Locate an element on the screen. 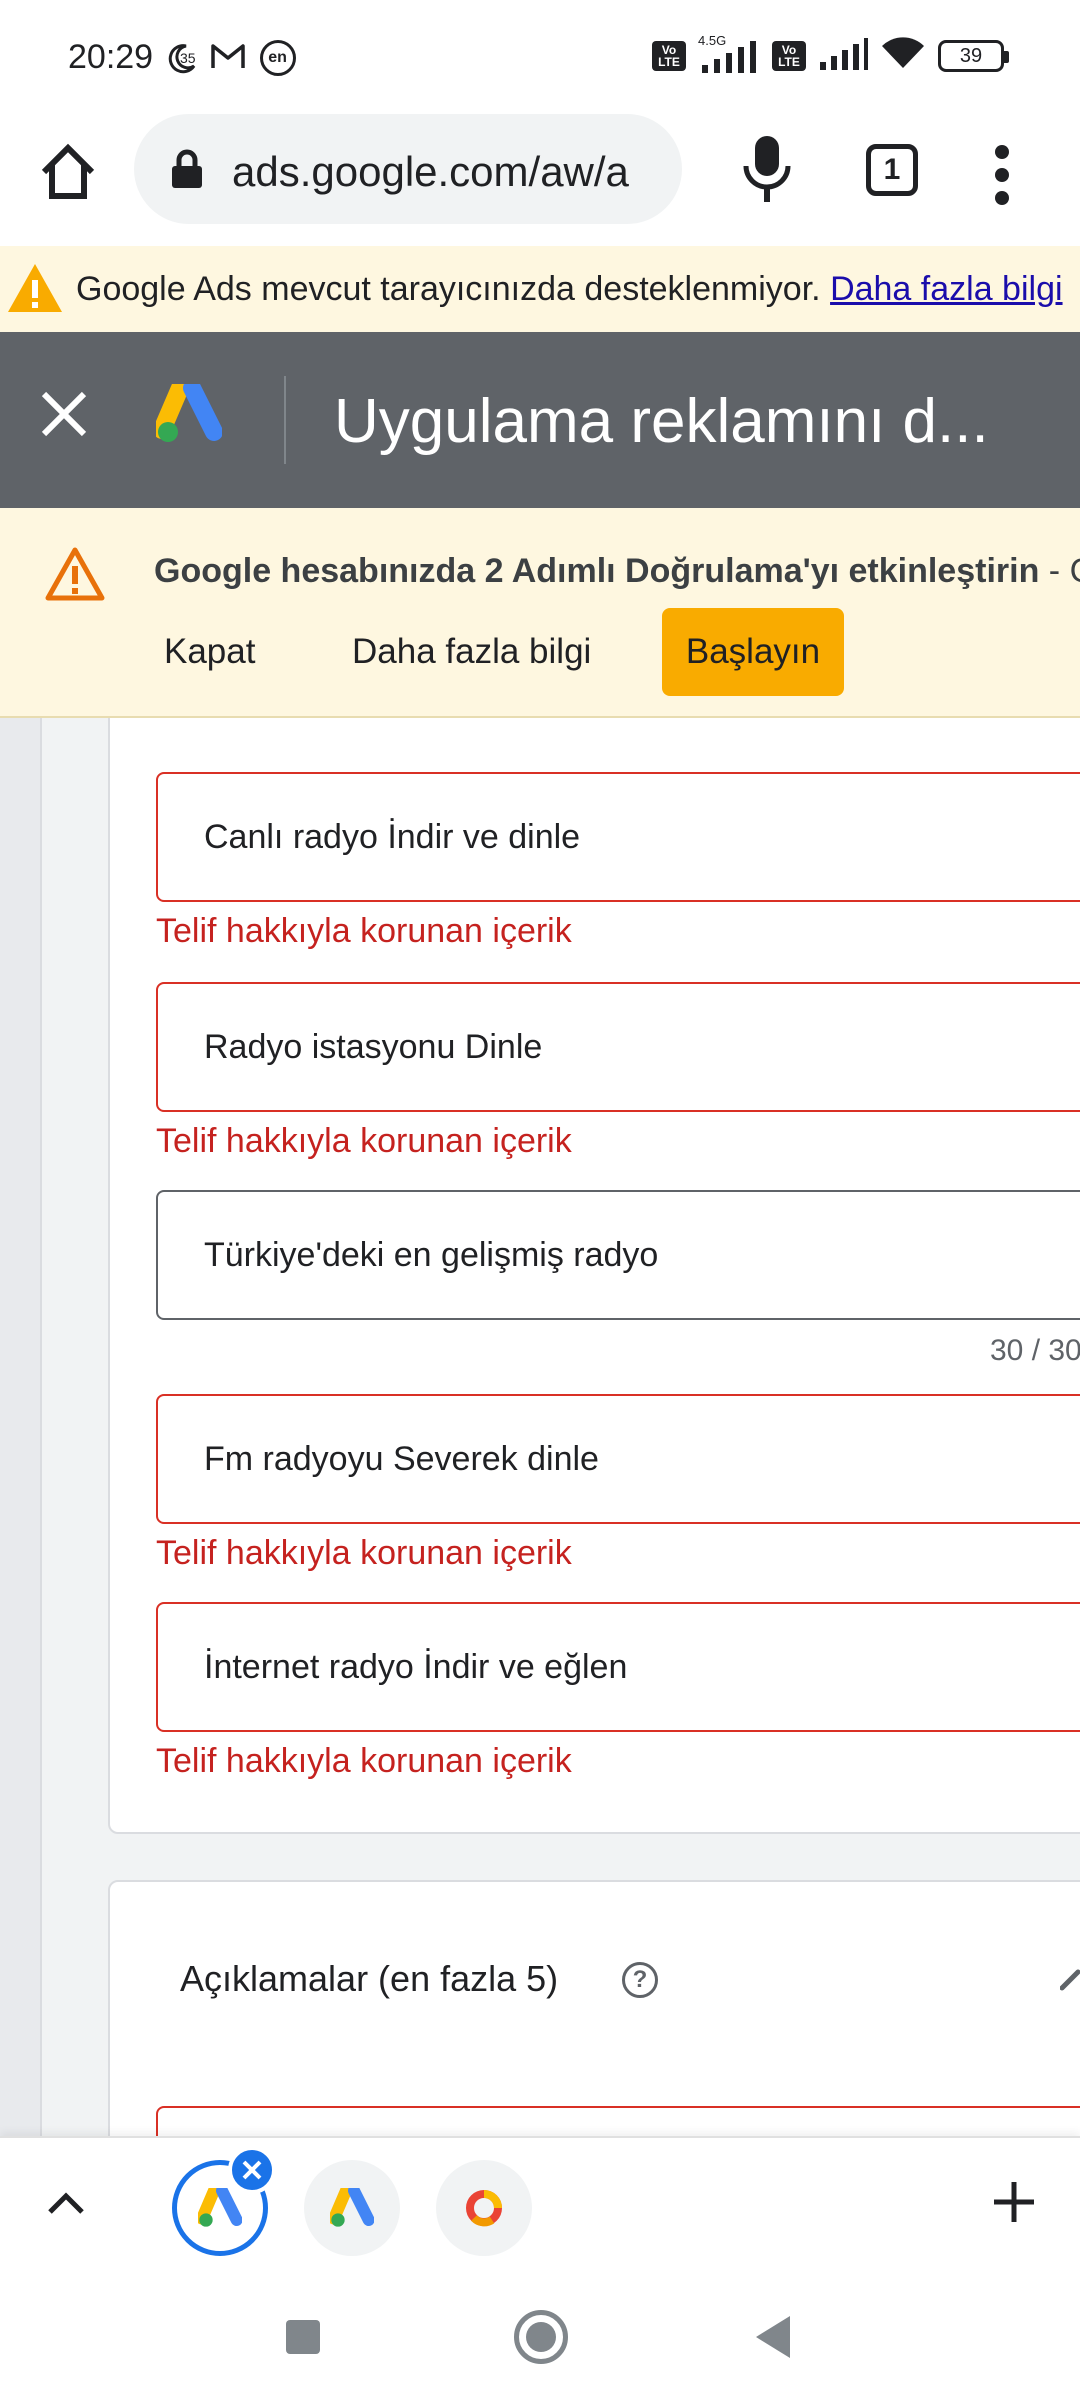 The height and width of the screenshot is (2400, 1080). status-left-icons: 35 en is located at coordinates (231, 58).